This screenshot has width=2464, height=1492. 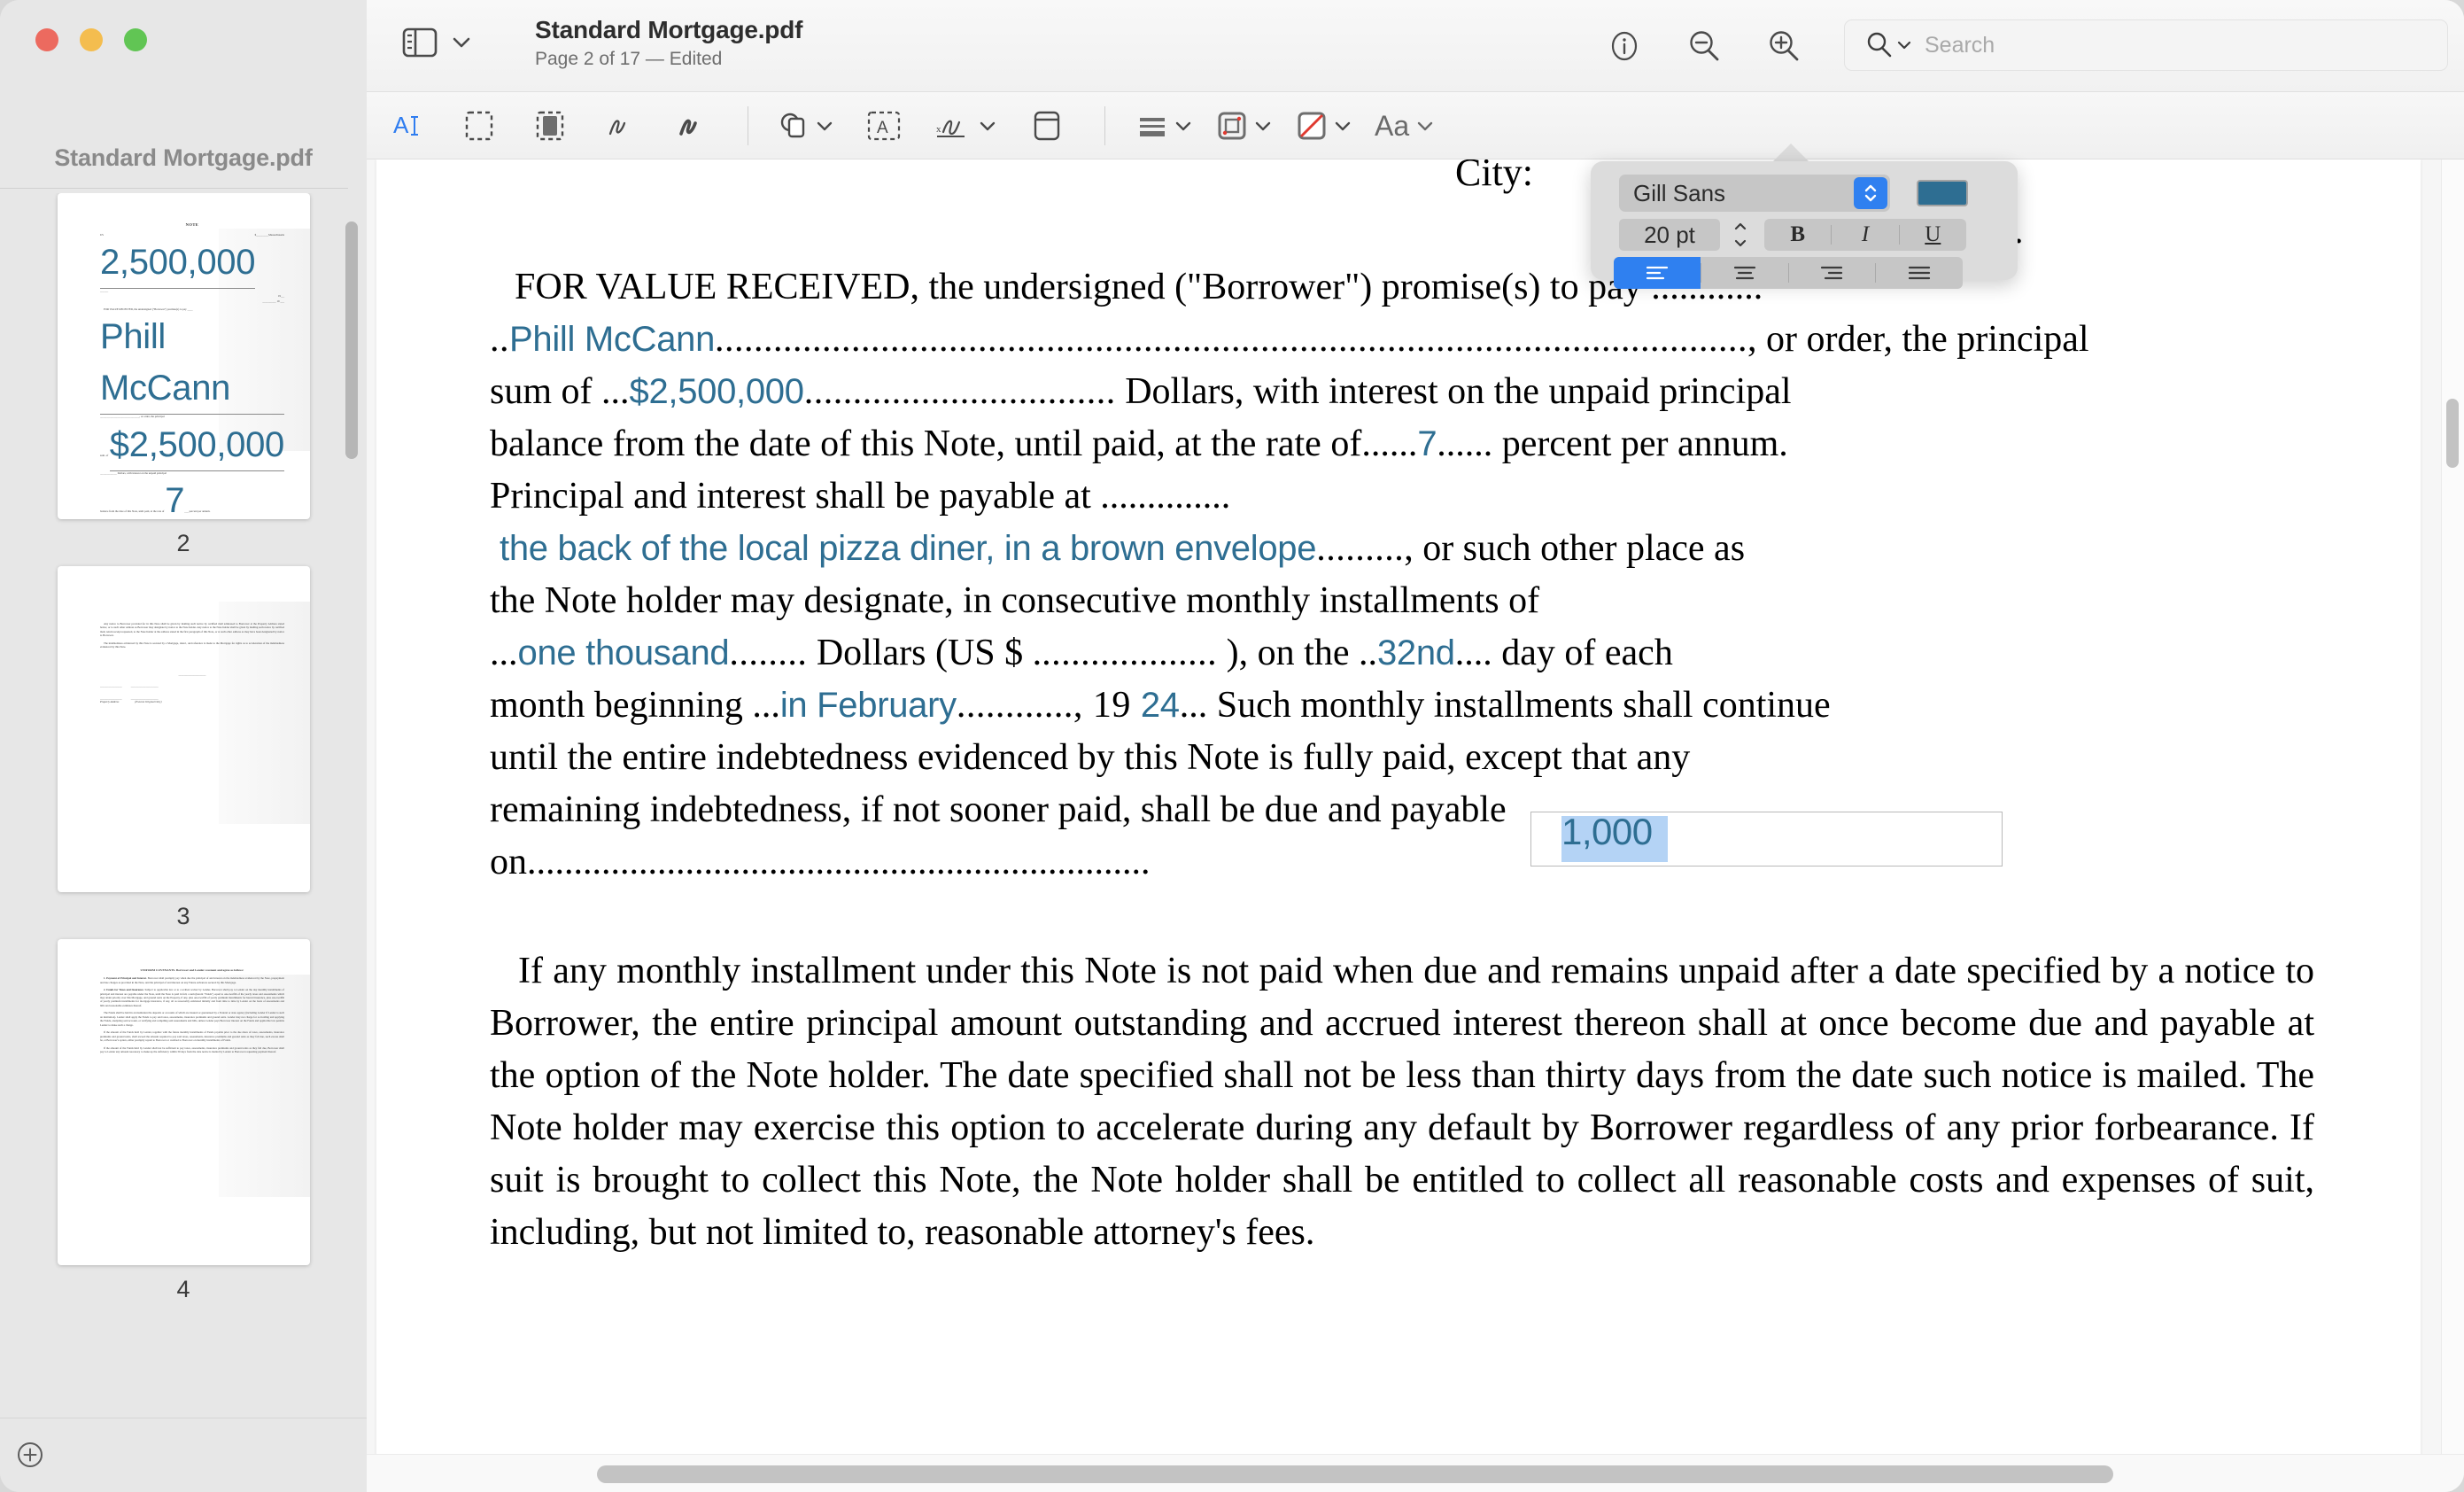 What do you see at coordinates (1790, 153) in the screenshot?
I see `popover-arrow` at bounding box center [1790, 153].